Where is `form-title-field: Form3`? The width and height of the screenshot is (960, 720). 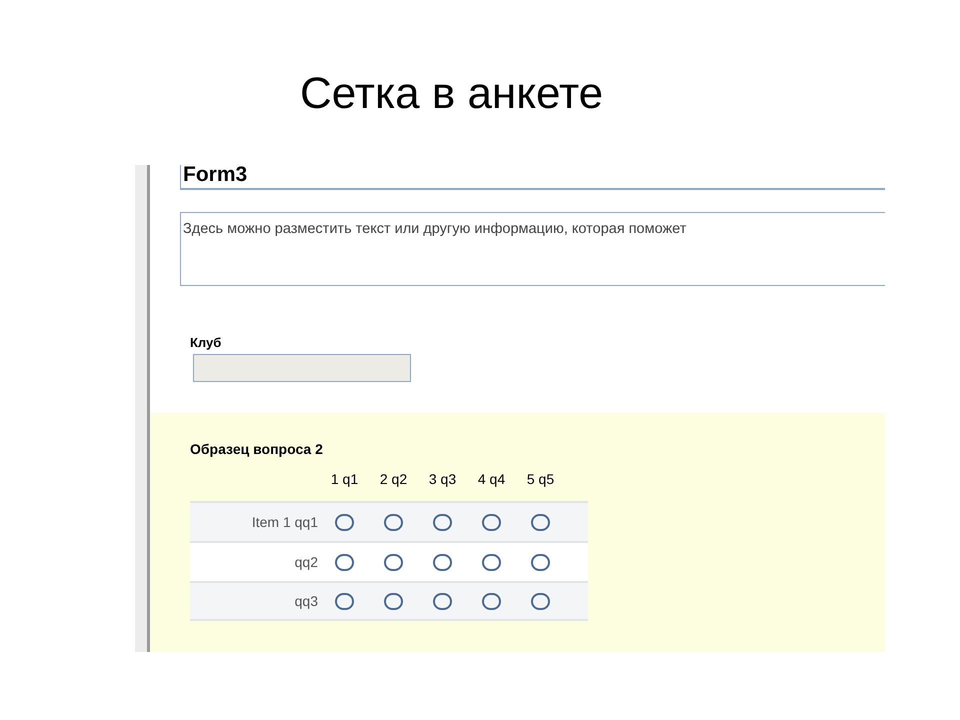 form-title-field: Form3 is located at coordinates (532, 177).